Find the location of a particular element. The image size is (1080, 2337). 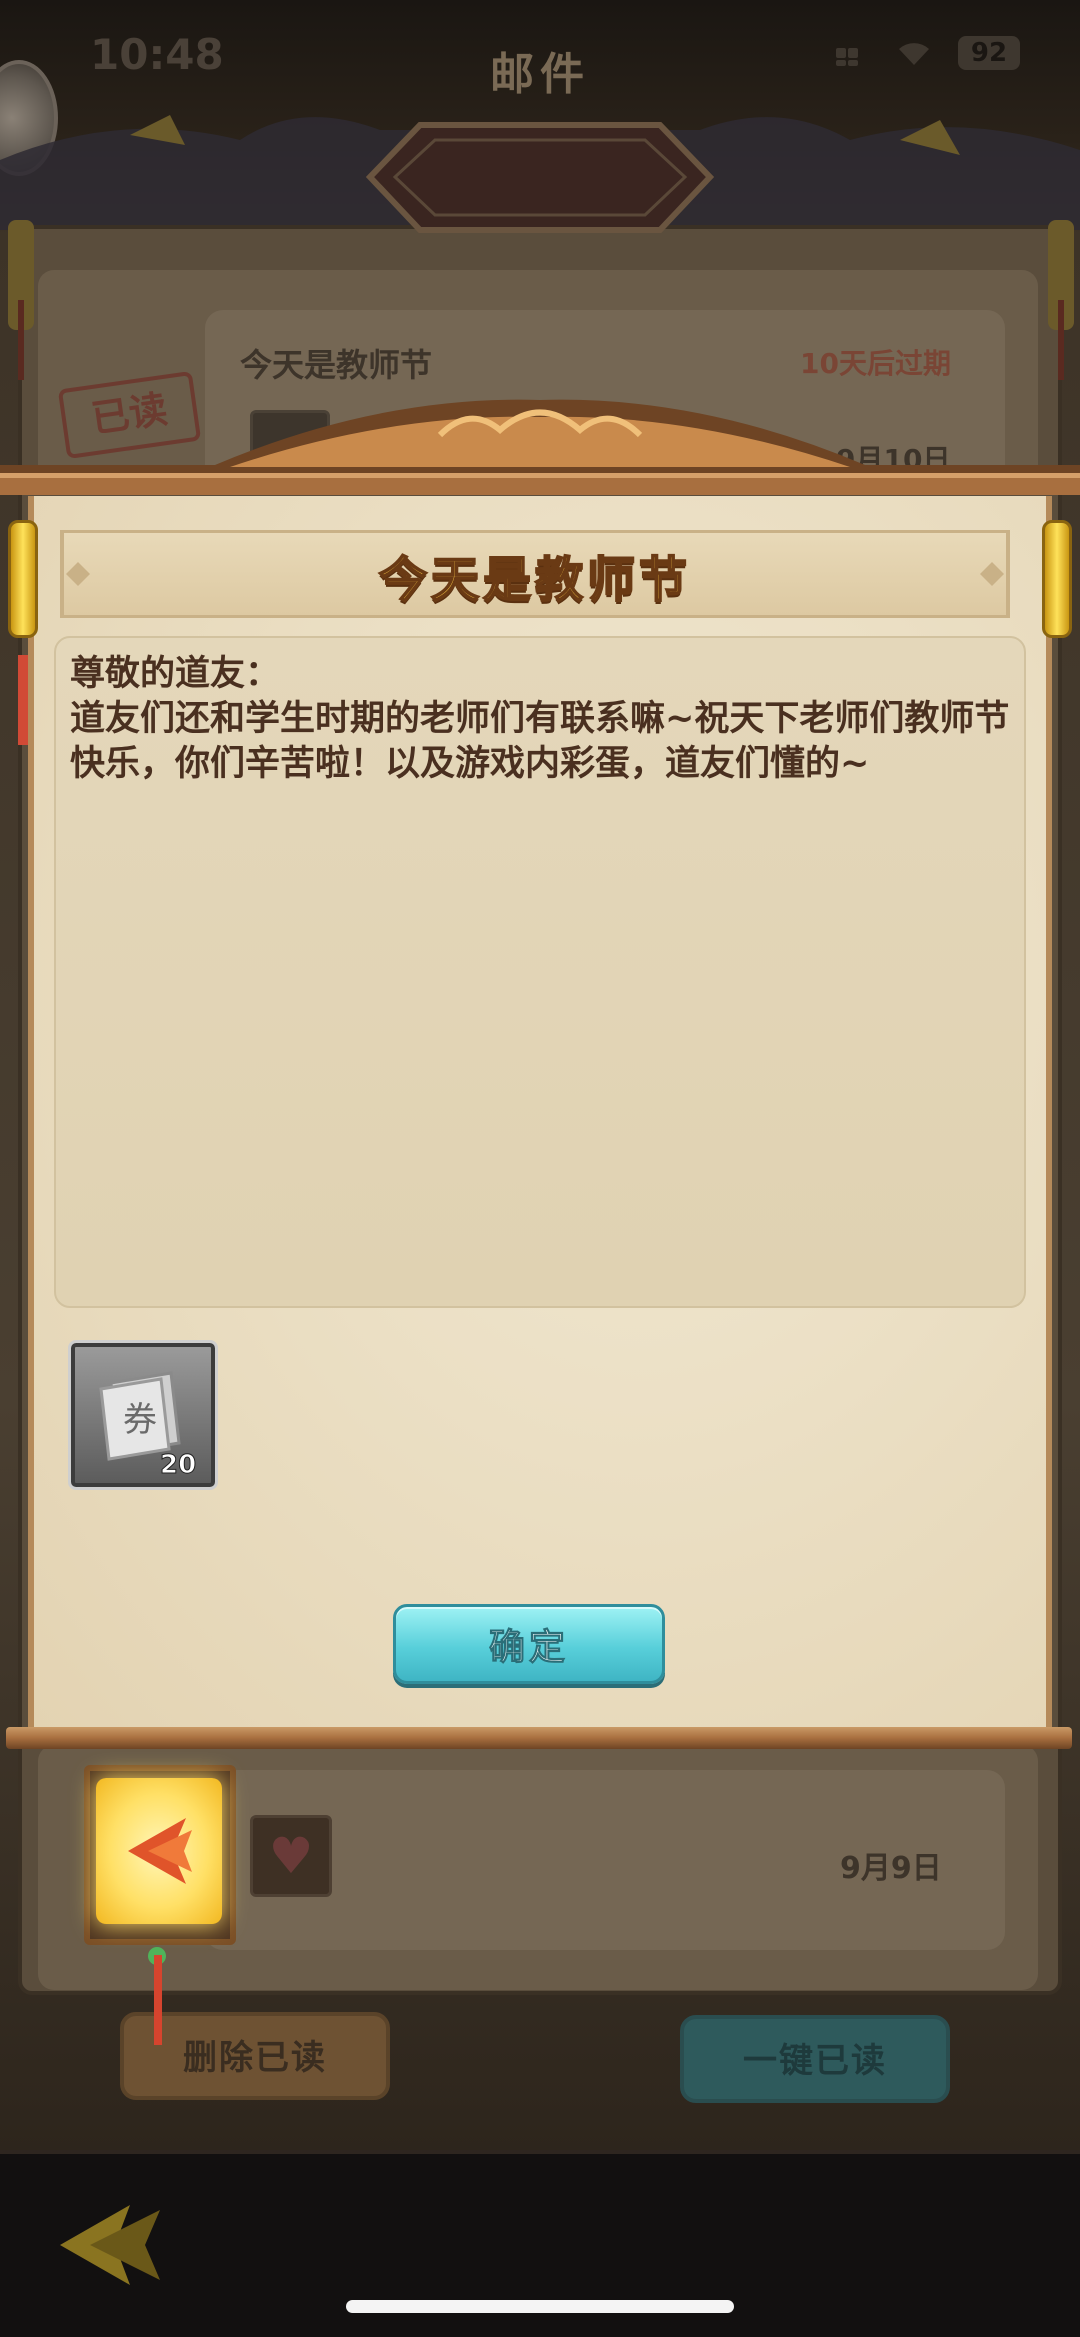

right-tassel is located at coordinates (1061, 340).